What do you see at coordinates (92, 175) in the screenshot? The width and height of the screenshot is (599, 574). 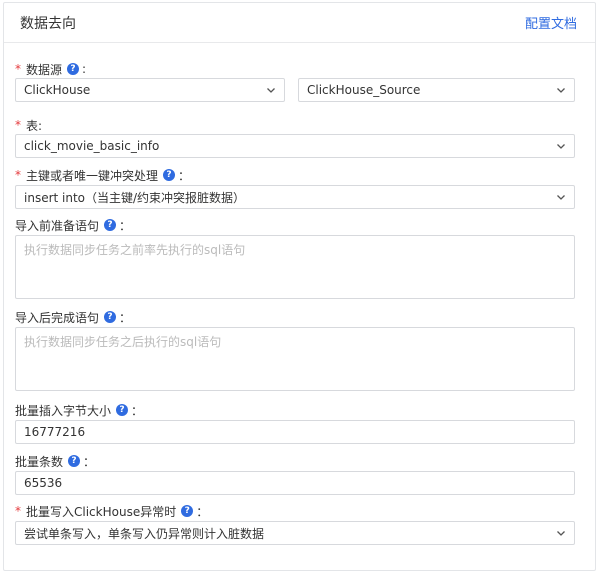 I see `conflict-label: 主键或者唯一键冲突处理` at bounding box center [92, 175].